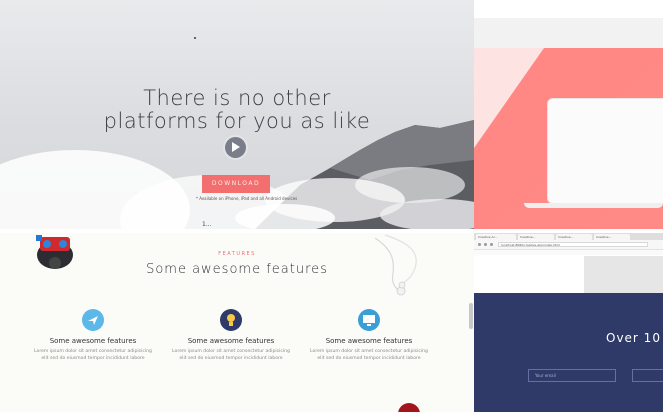 The image size is (663, 412). What do you see at coordinates (647, 375) in the screenshot?
I see `subscribe-button` at bounding box center [647, 375].